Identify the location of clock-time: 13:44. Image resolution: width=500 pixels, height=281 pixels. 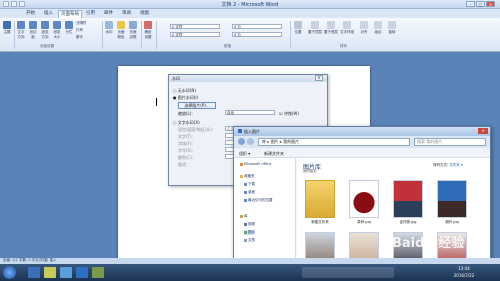
(464, 268).